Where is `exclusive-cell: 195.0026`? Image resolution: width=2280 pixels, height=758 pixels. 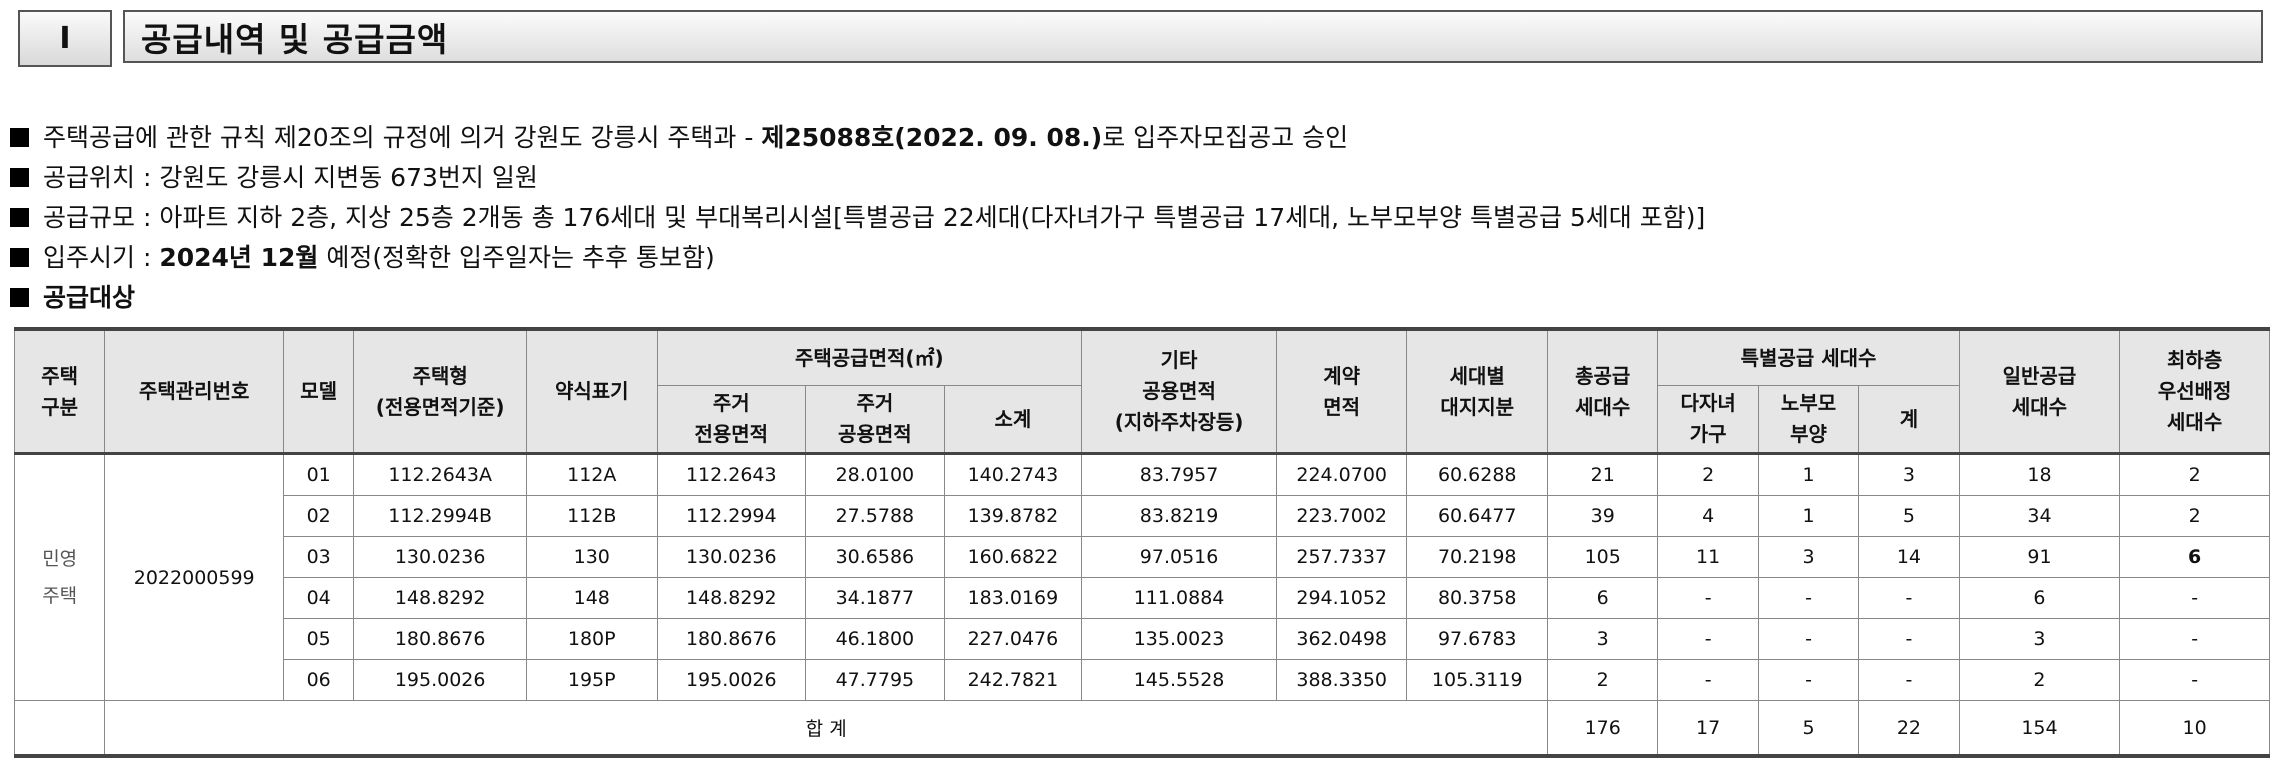 exclusive-cell: 195.0026 is located at coordinates (731, 680).